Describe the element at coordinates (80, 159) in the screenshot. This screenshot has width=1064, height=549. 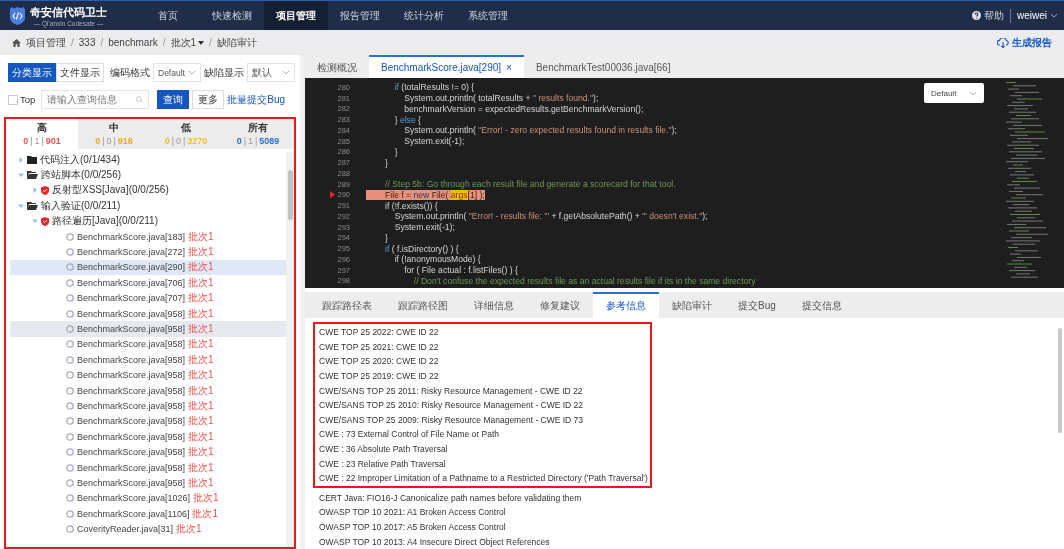
I see `tree-node-label: 代码注入(0/1/434)` at that location.